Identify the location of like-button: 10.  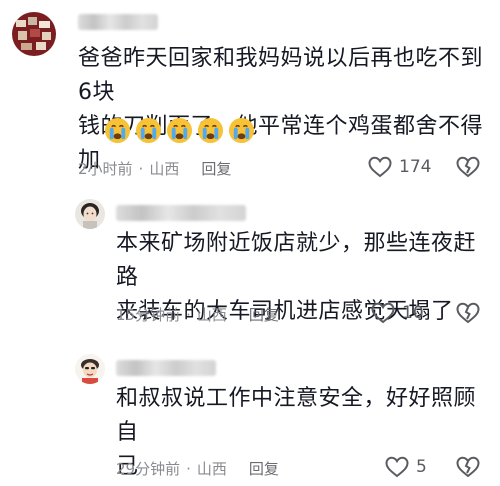
(397, 313).